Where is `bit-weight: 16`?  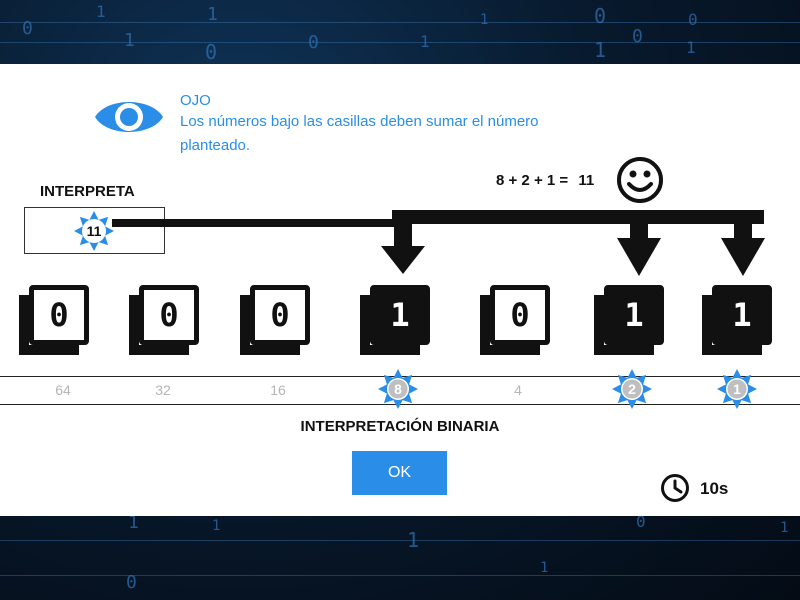 bit-weight: 16 is located at coordinates (278, 390).